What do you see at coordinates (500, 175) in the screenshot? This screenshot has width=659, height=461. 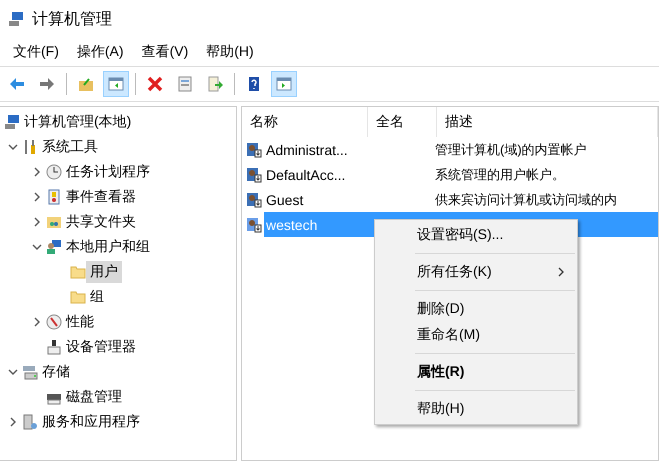 I see `table-cell: 系统管理的用户帐户。` at bounding box center [500, 175].